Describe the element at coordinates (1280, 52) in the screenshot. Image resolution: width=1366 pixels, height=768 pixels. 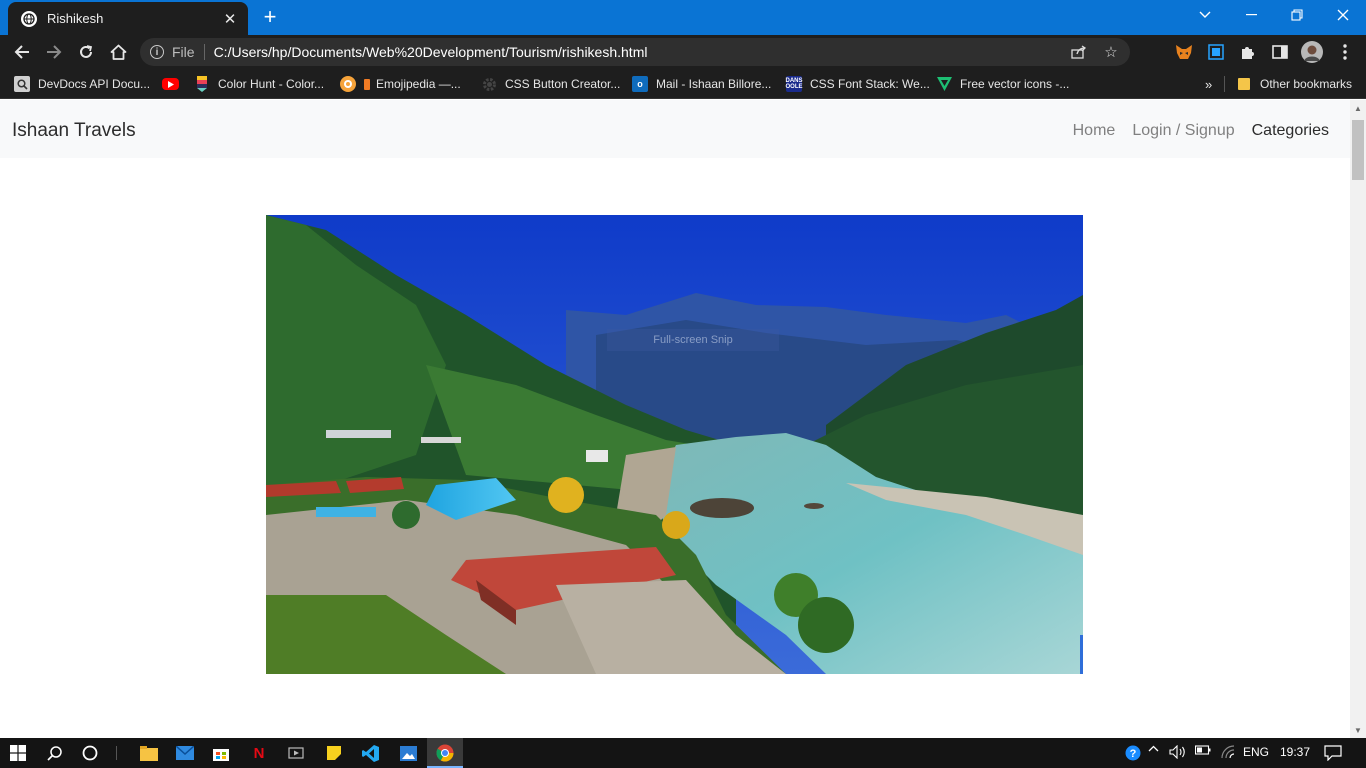
I see `side-panel-icon` at that location.